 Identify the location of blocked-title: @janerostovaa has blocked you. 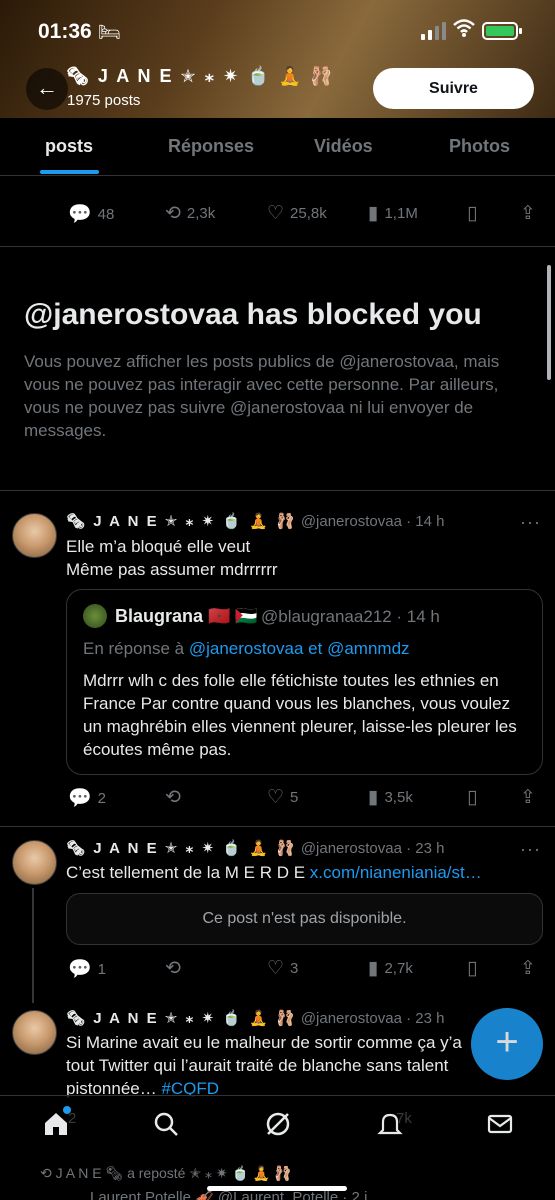
(253, 314).